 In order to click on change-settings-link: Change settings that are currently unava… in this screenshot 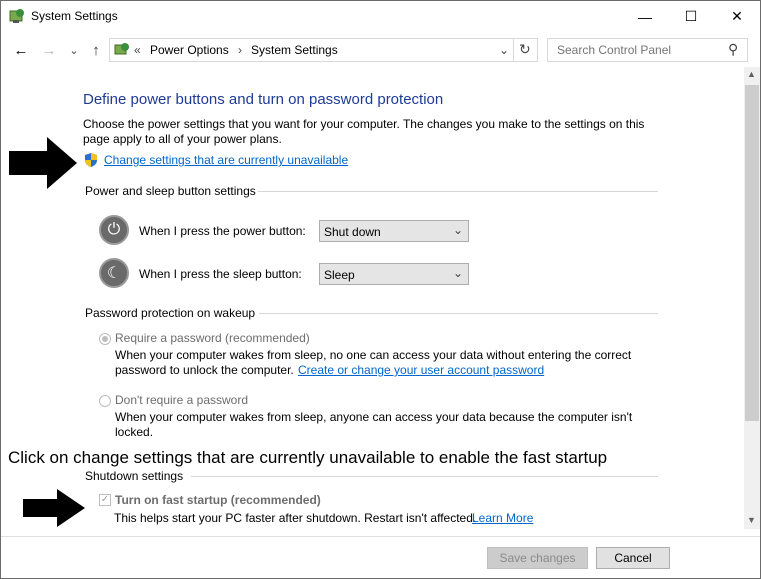, I will do `click(226, 160)`.